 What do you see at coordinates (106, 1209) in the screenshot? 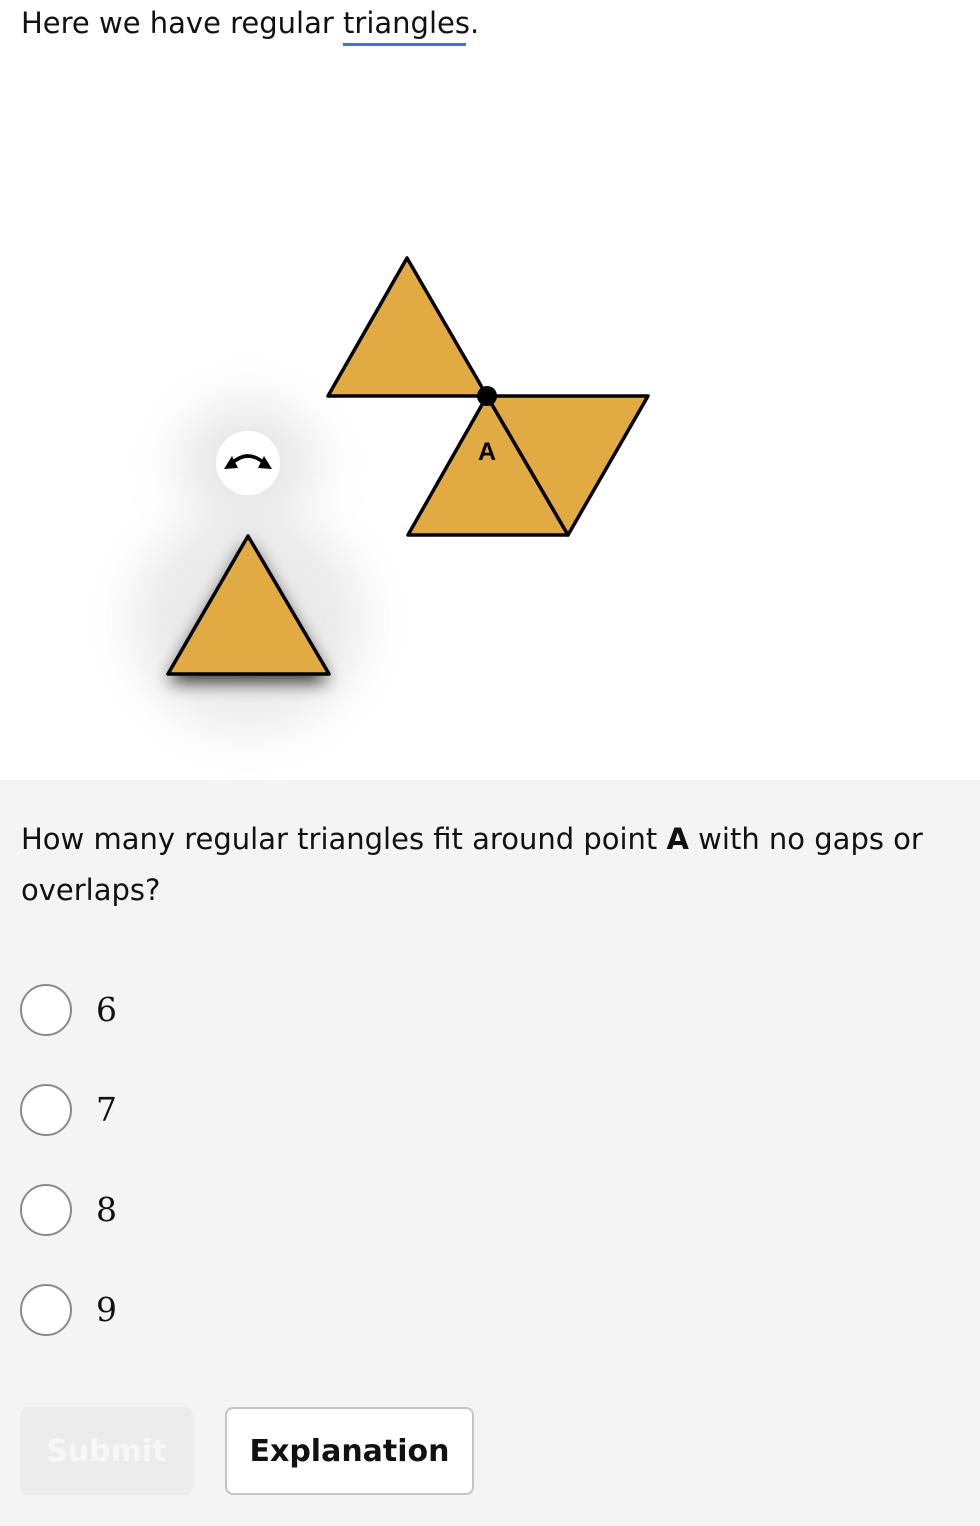
I see `option-label: 8` at bounding box center [106, 1209].